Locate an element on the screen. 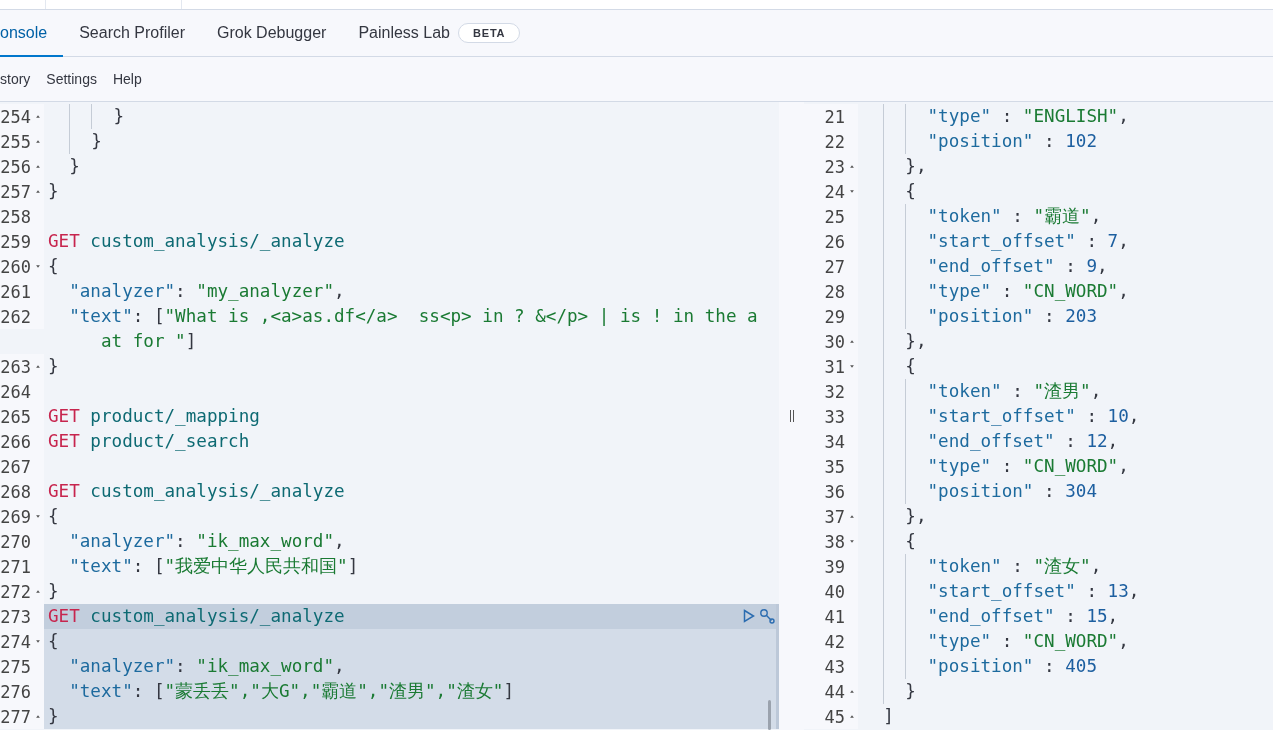 This screenshot has width=1273, height=730. line-number: 29 is located at coordinates (834, 316).